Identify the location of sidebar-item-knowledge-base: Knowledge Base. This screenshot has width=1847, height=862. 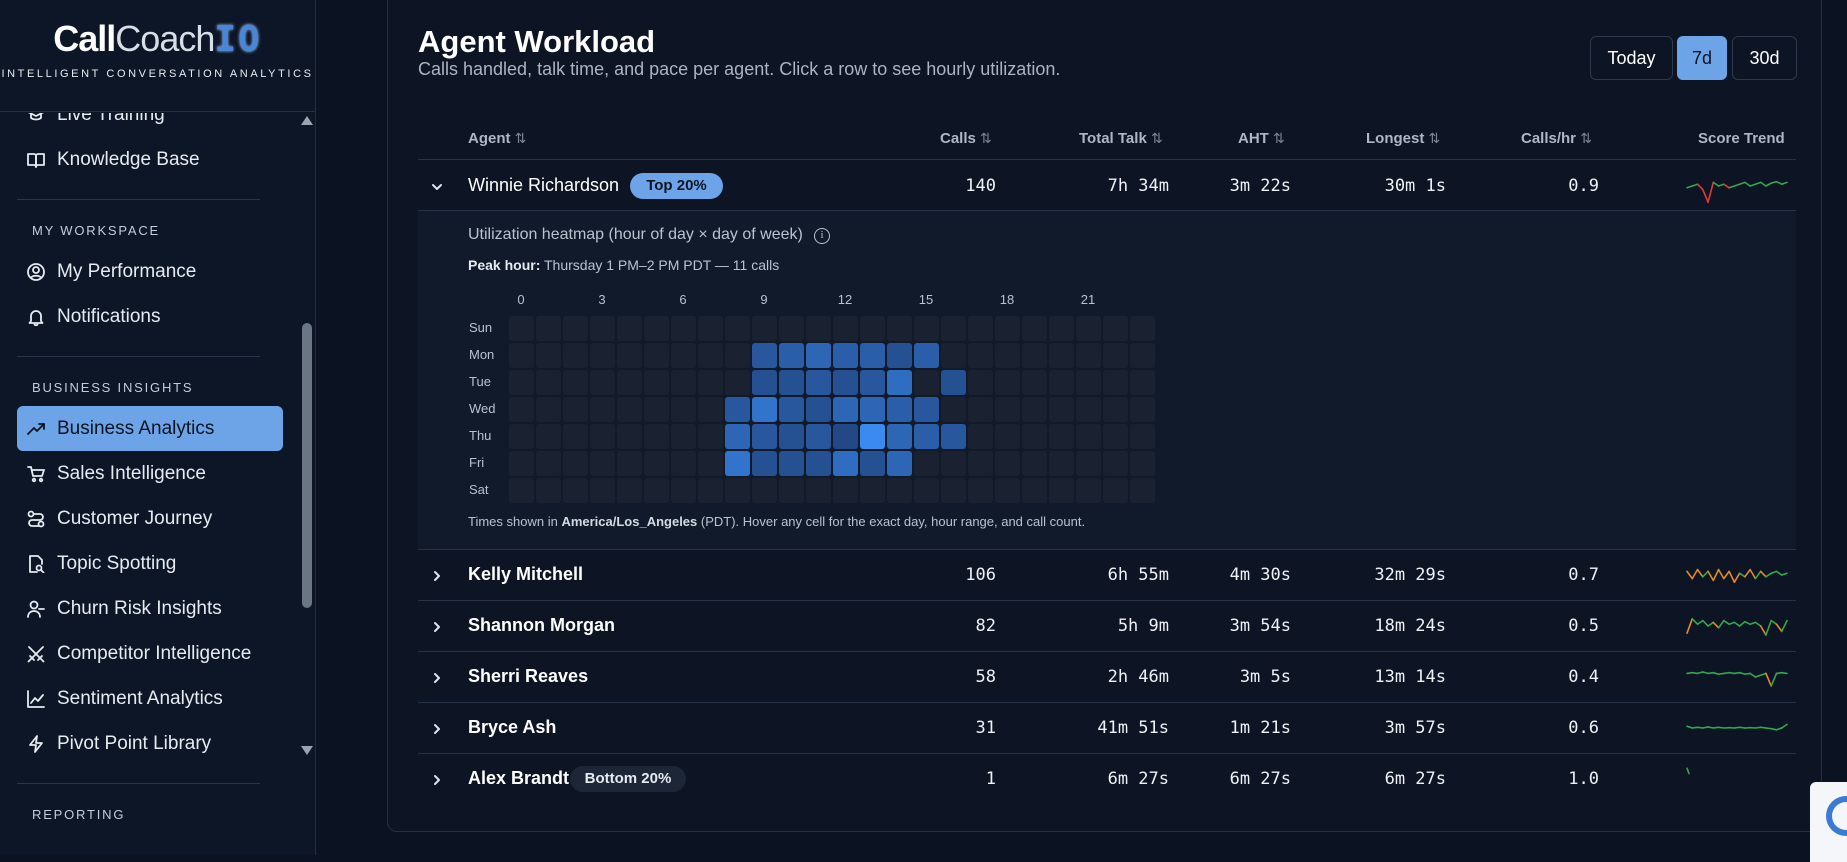
(150, 159).